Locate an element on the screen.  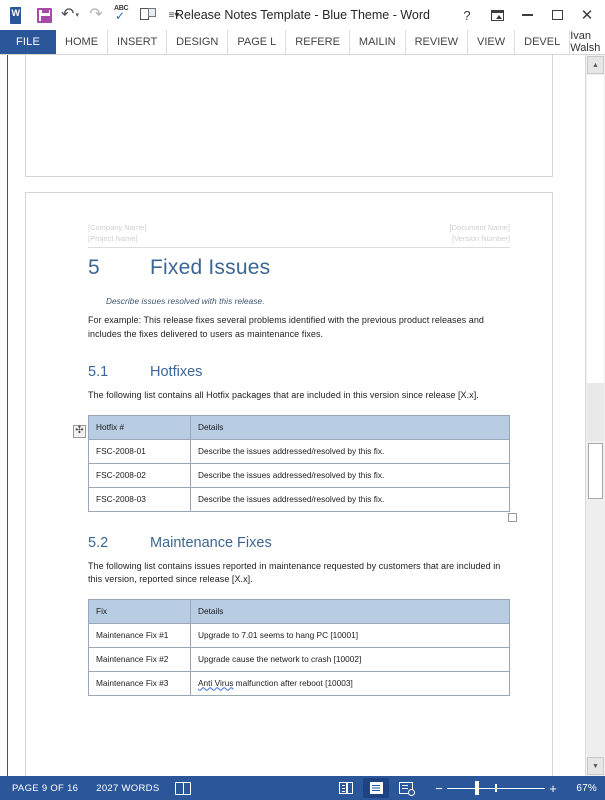
tab-home: HOME is located at coordinates (82, 42).